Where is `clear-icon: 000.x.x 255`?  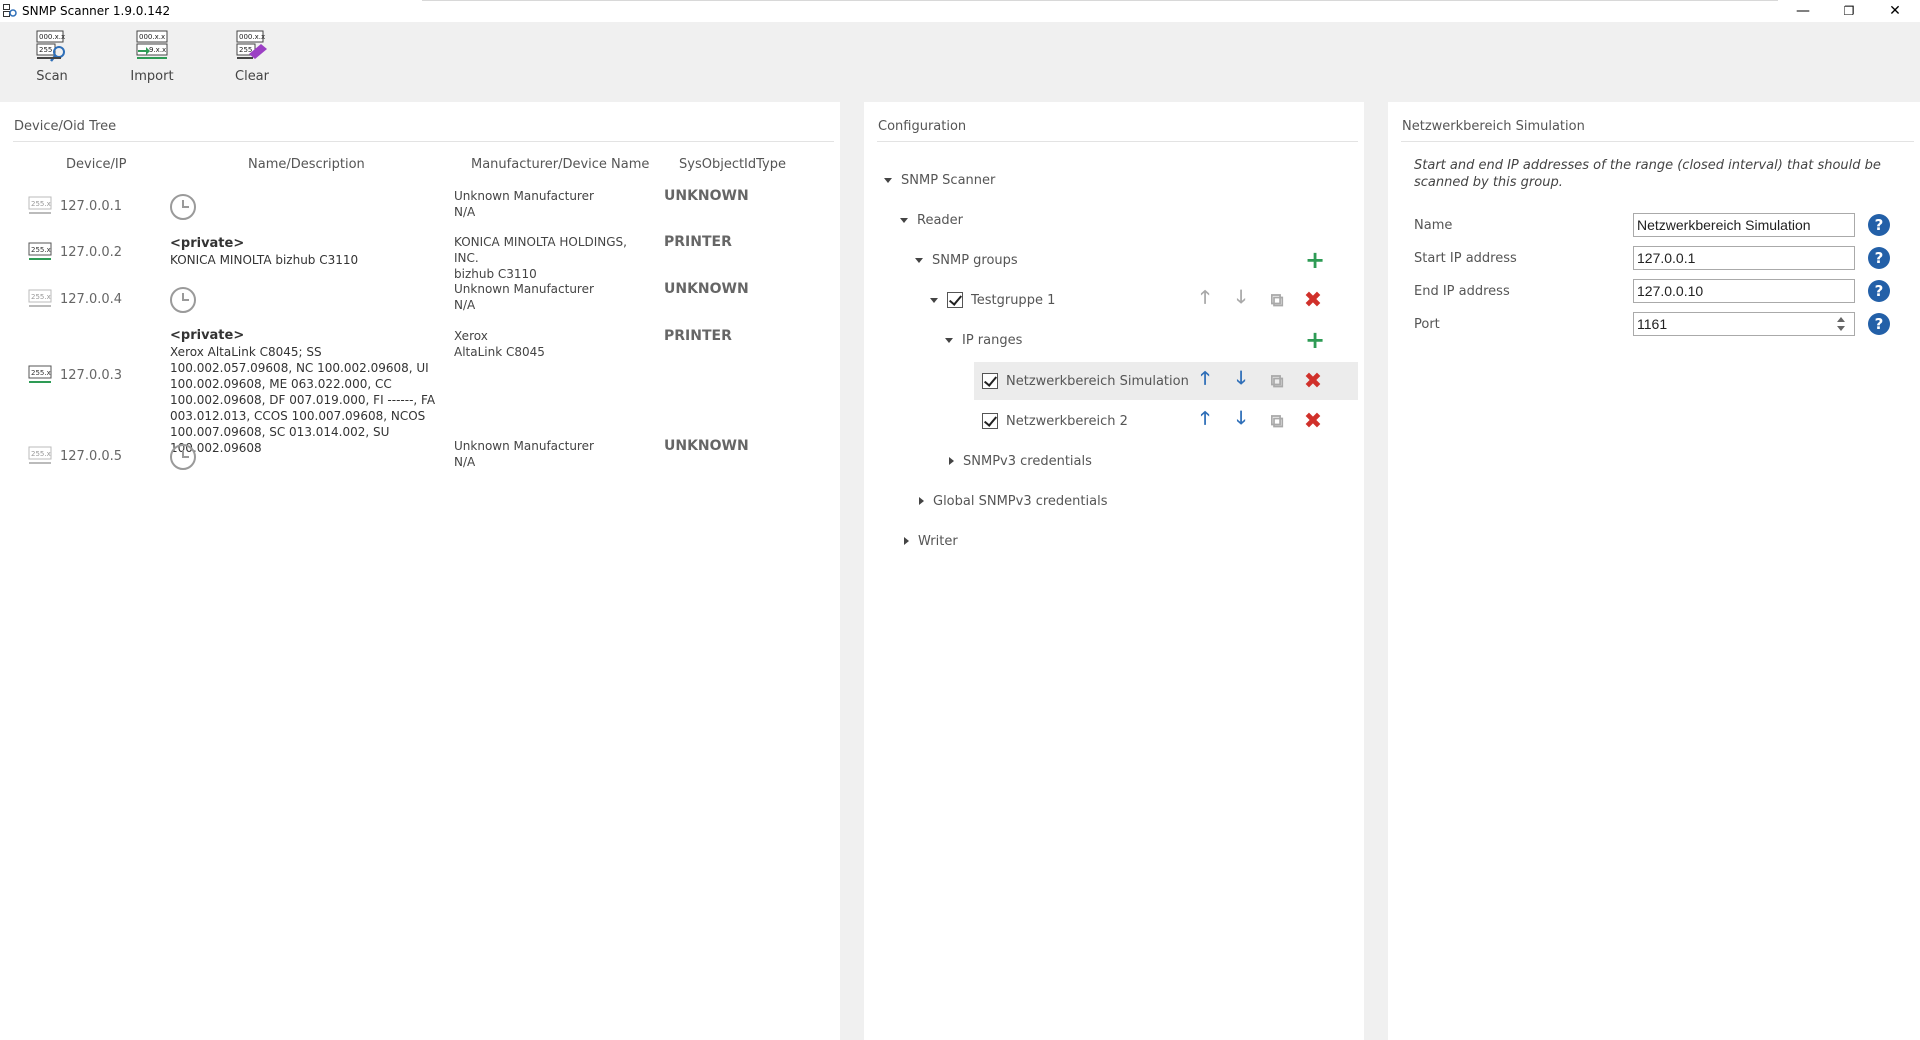 clear-icon: 000.x.x 255 is located at coordinates (251, 44).